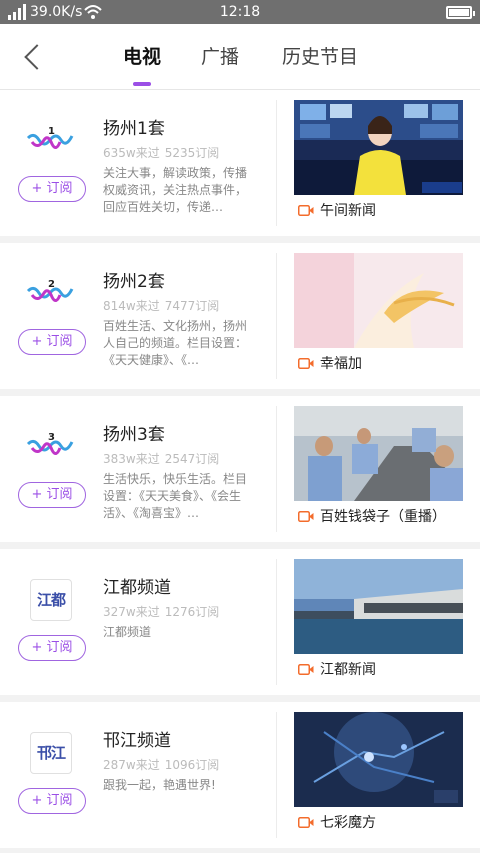  What do you see at coordinates (131, 765) in the screenshot?
I see `visit-count: 287w来过` at bounding box center [131, 765].